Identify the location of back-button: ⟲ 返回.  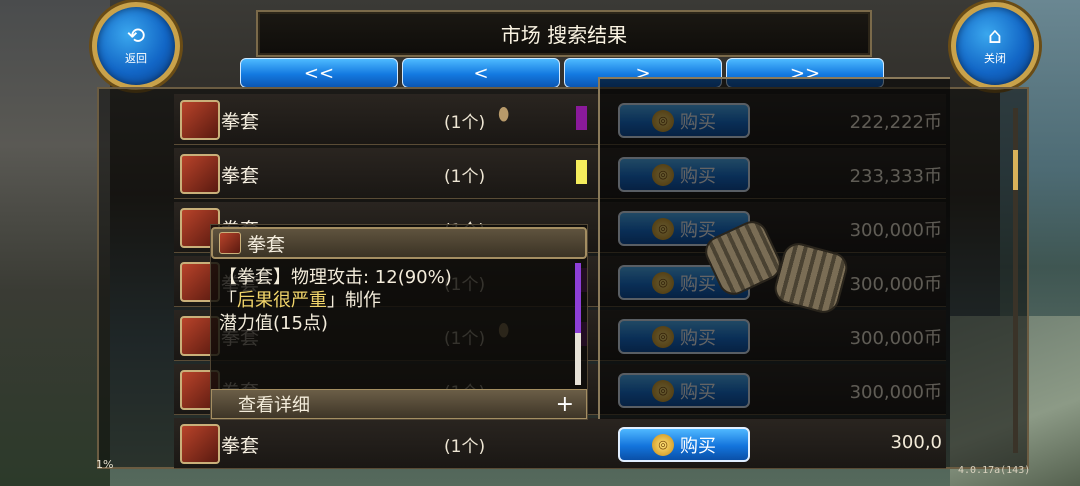
(136, 46).